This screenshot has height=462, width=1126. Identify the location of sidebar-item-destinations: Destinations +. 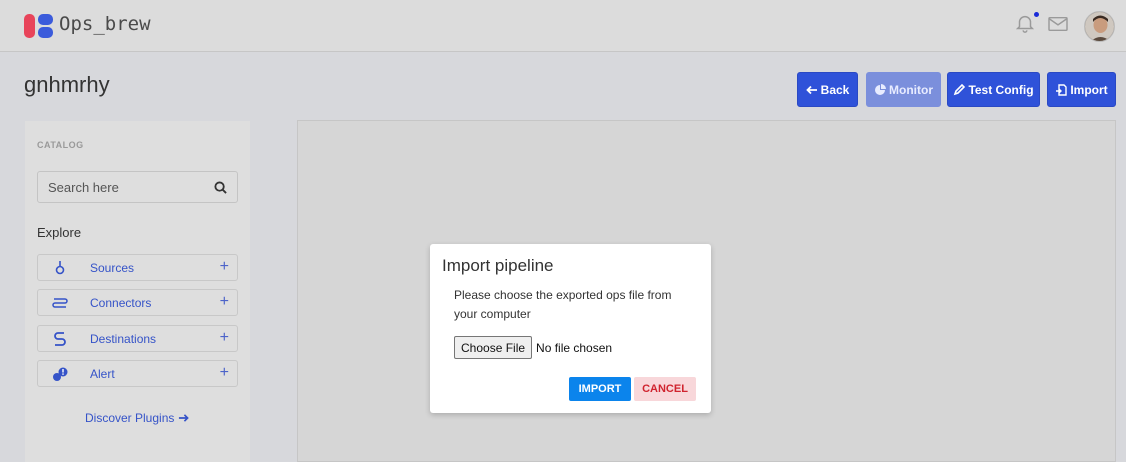
(137, 338).